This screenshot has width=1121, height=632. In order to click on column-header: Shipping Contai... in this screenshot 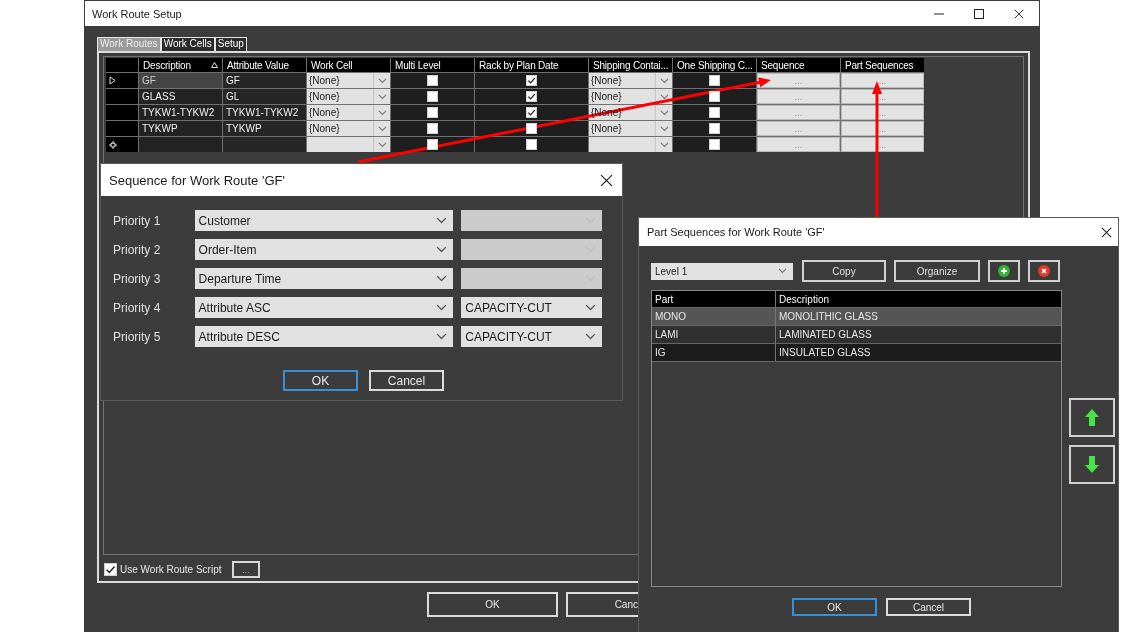, I will do `click(630, 65)`.